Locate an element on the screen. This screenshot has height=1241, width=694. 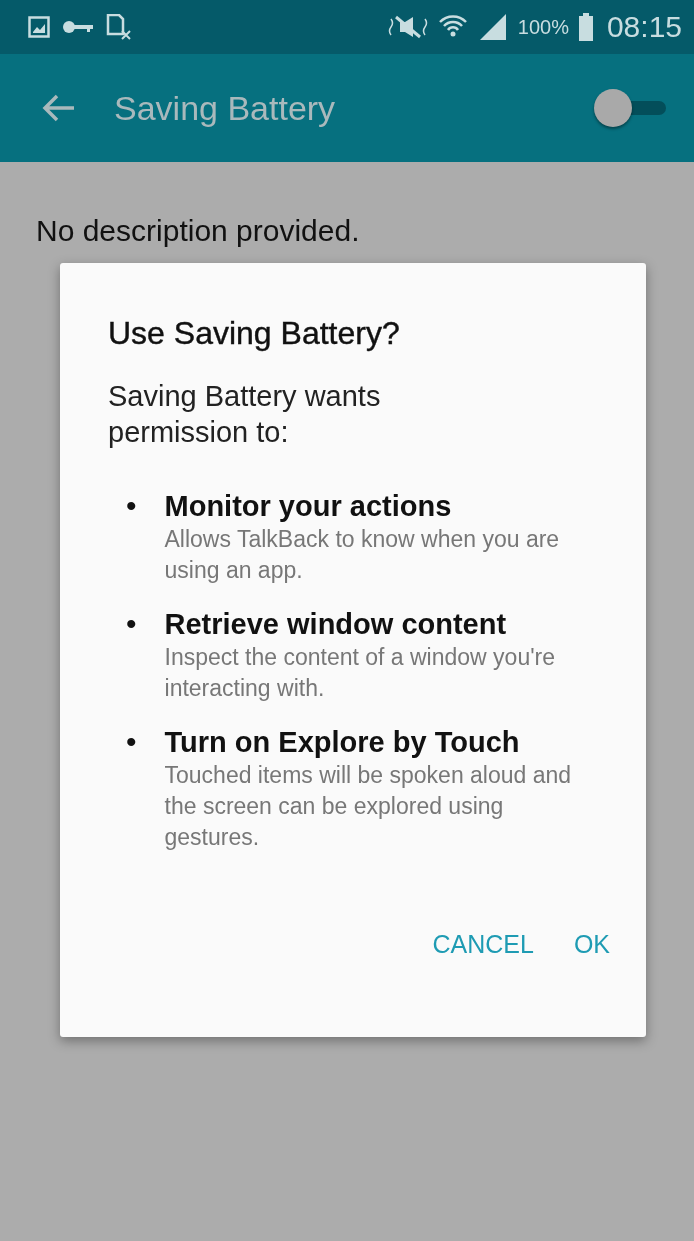
permission-title: Retrieve window content is located at coordinates (336, 624).